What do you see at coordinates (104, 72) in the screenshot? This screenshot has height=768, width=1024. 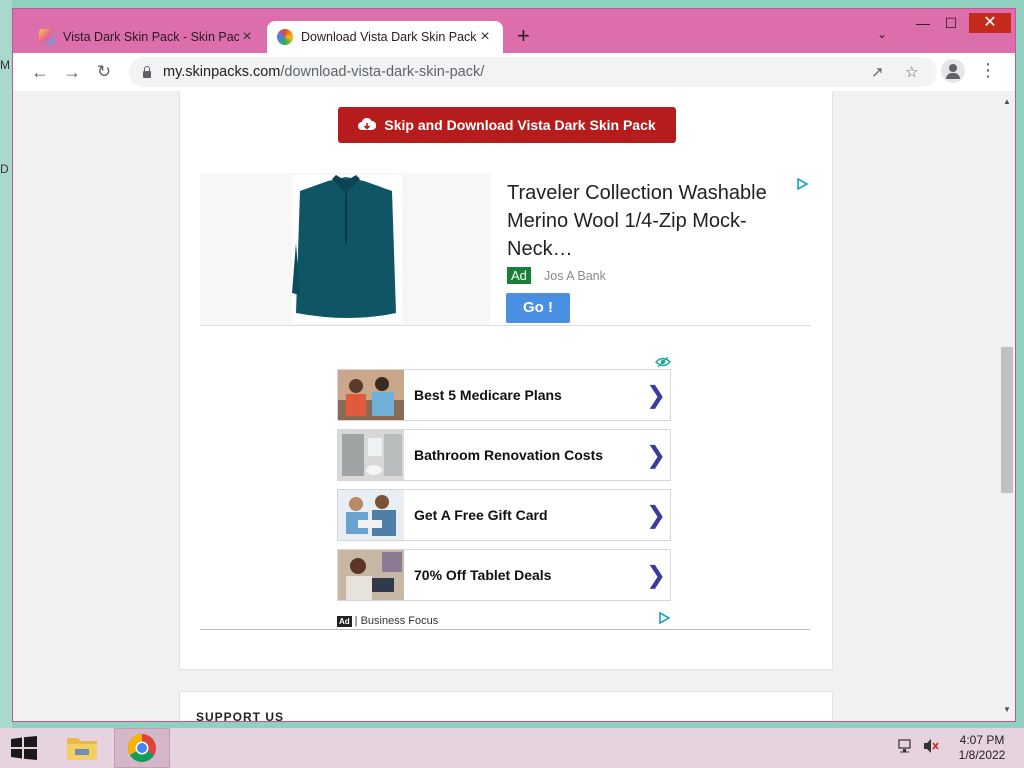 I see `reload-button: ↻` at bounding box center [104, 72].